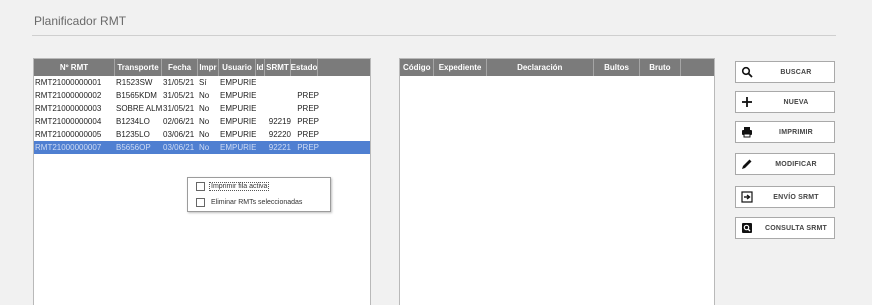  What do you see at coordinates (134, 82) in the screenshot?
I see `cell-transporte: R1523SW` at bounding box center [134, 82].